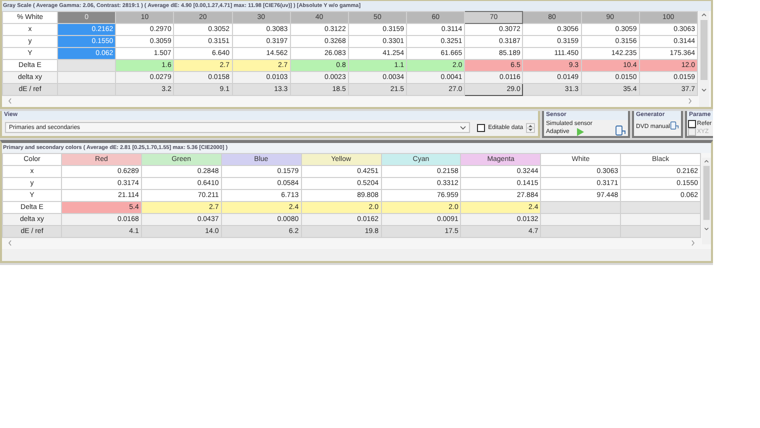  Describe the element at coordinates (530, 127) in the screenshot. I see `spinner-icon` at that location.